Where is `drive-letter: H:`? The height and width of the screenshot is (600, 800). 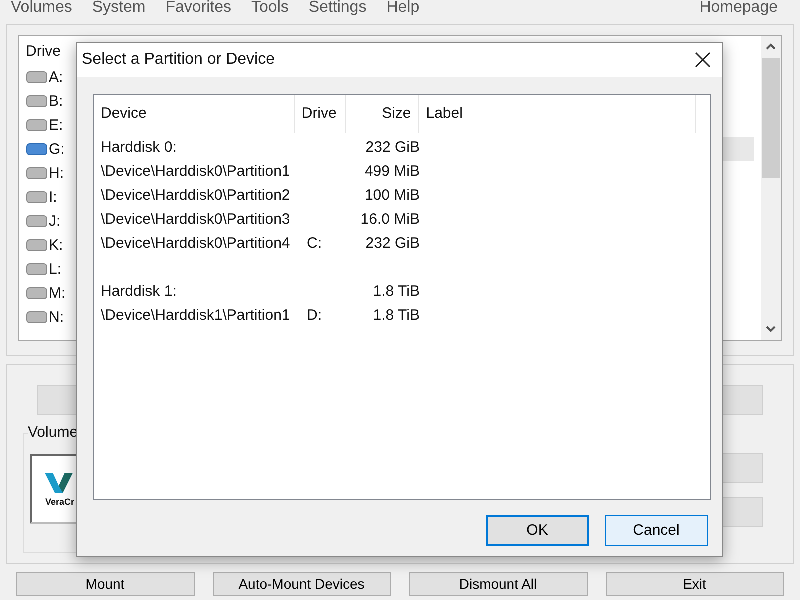
drive-letter: H: is located at coordinates (56, 173).